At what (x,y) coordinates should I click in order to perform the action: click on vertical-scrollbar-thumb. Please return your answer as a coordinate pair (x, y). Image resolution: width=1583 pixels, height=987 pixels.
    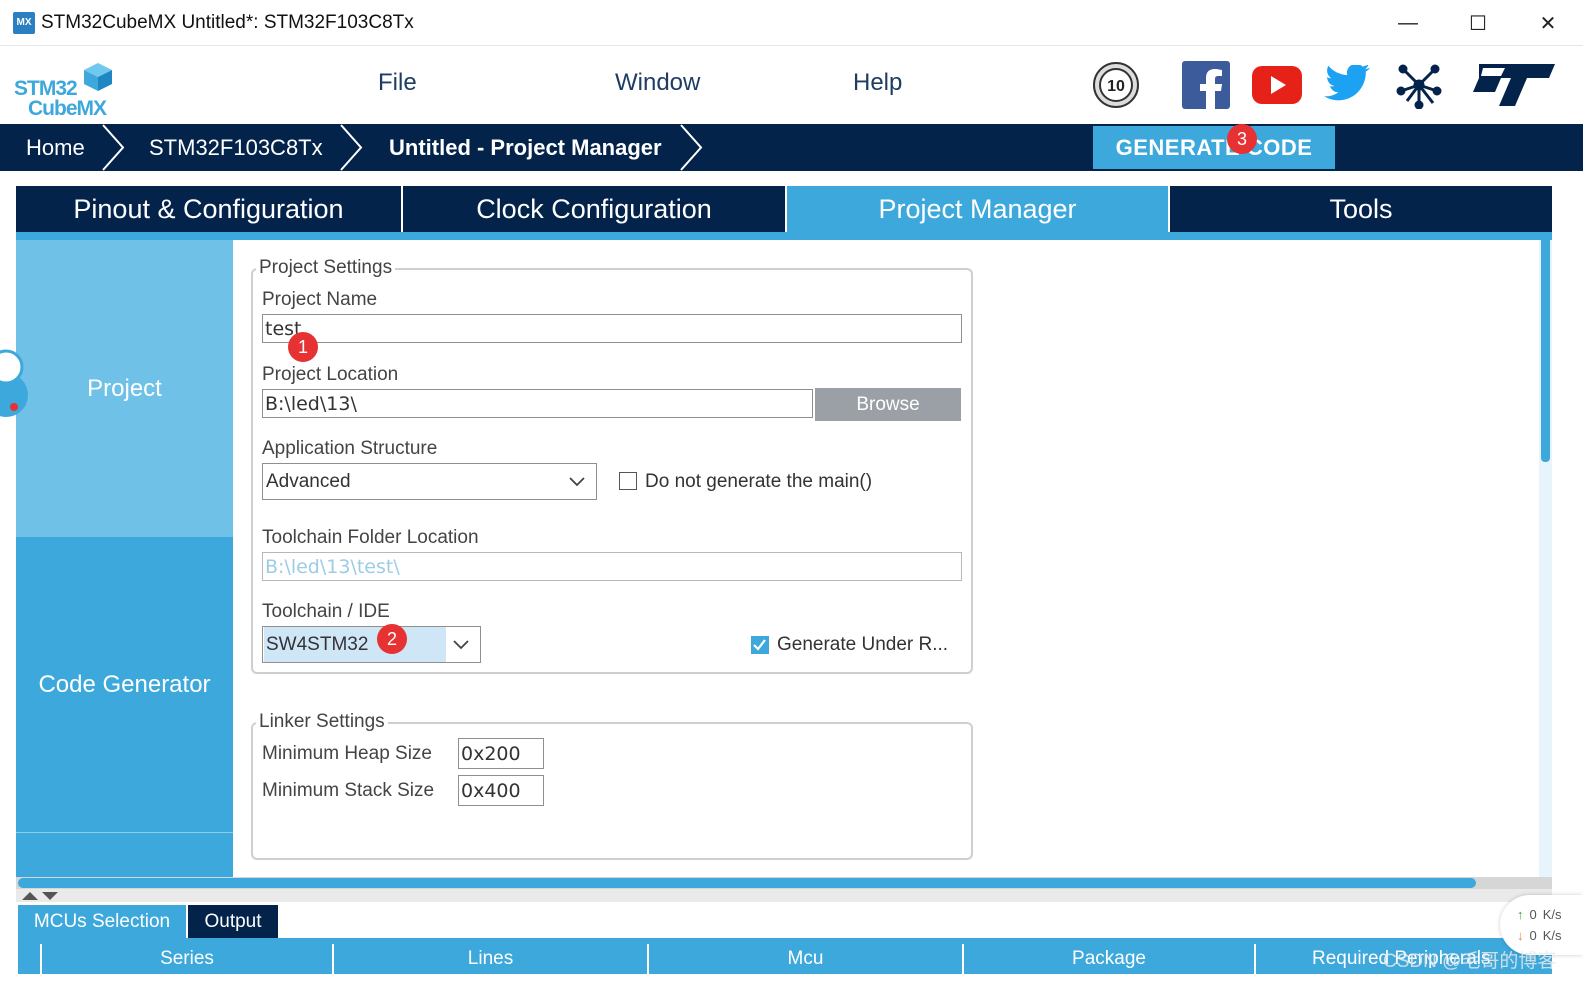
    Looking at the image, I should click on (1545, 347).